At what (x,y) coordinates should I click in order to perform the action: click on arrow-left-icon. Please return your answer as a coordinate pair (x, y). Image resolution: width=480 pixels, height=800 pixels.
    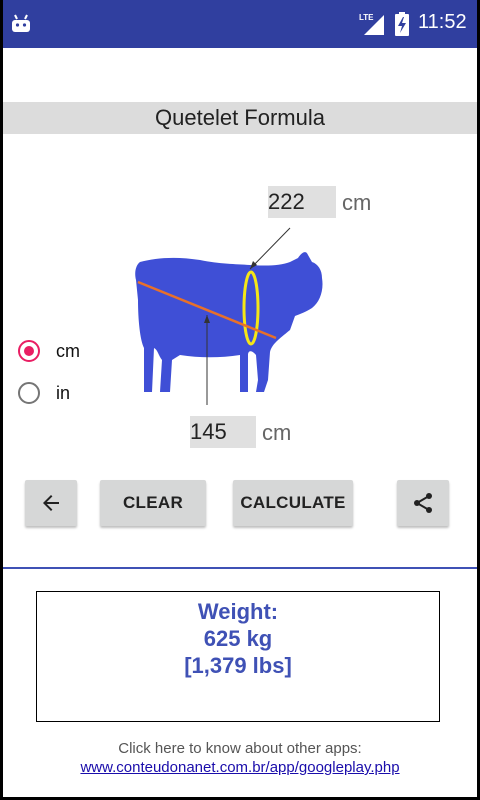
    Looking at the image, I should click on (51, 503).